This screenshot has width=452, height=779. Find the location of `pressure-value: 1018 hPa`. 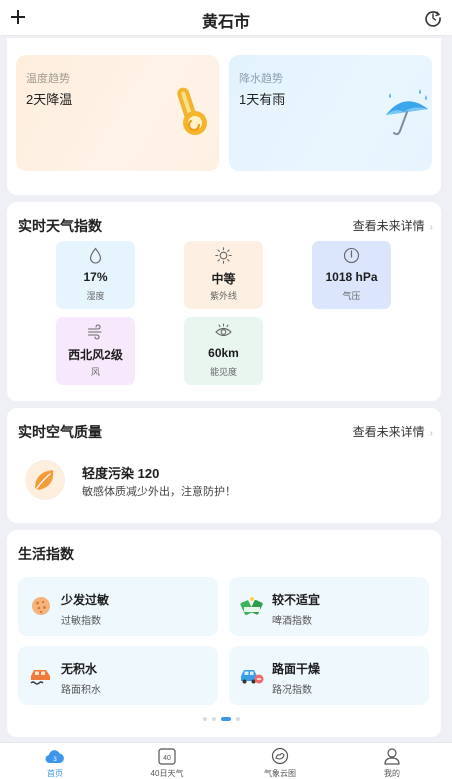

pressure-value: 1018 hPa is located at coordinates (351, 277).